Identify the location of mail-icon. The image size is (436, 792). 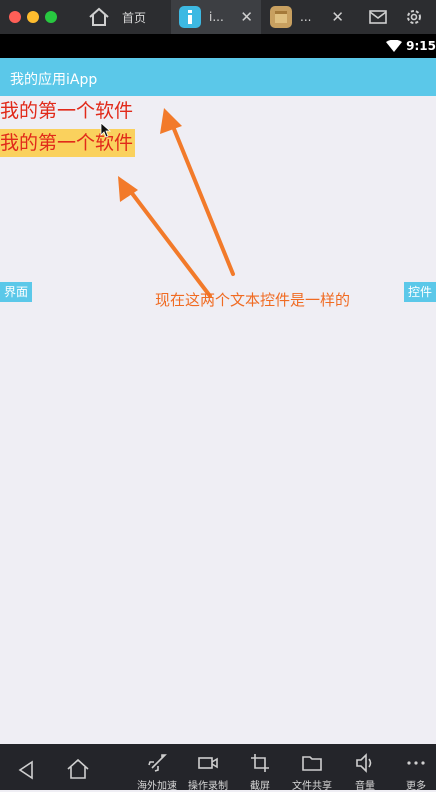
(378, 17).